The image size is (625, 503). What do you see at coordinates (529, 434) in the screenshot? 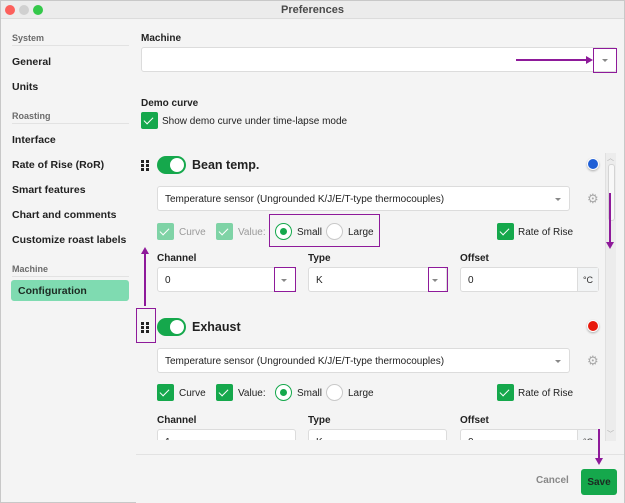
I see `exhaust-offset-input: 0 °C` at bounding box center [529, 434].